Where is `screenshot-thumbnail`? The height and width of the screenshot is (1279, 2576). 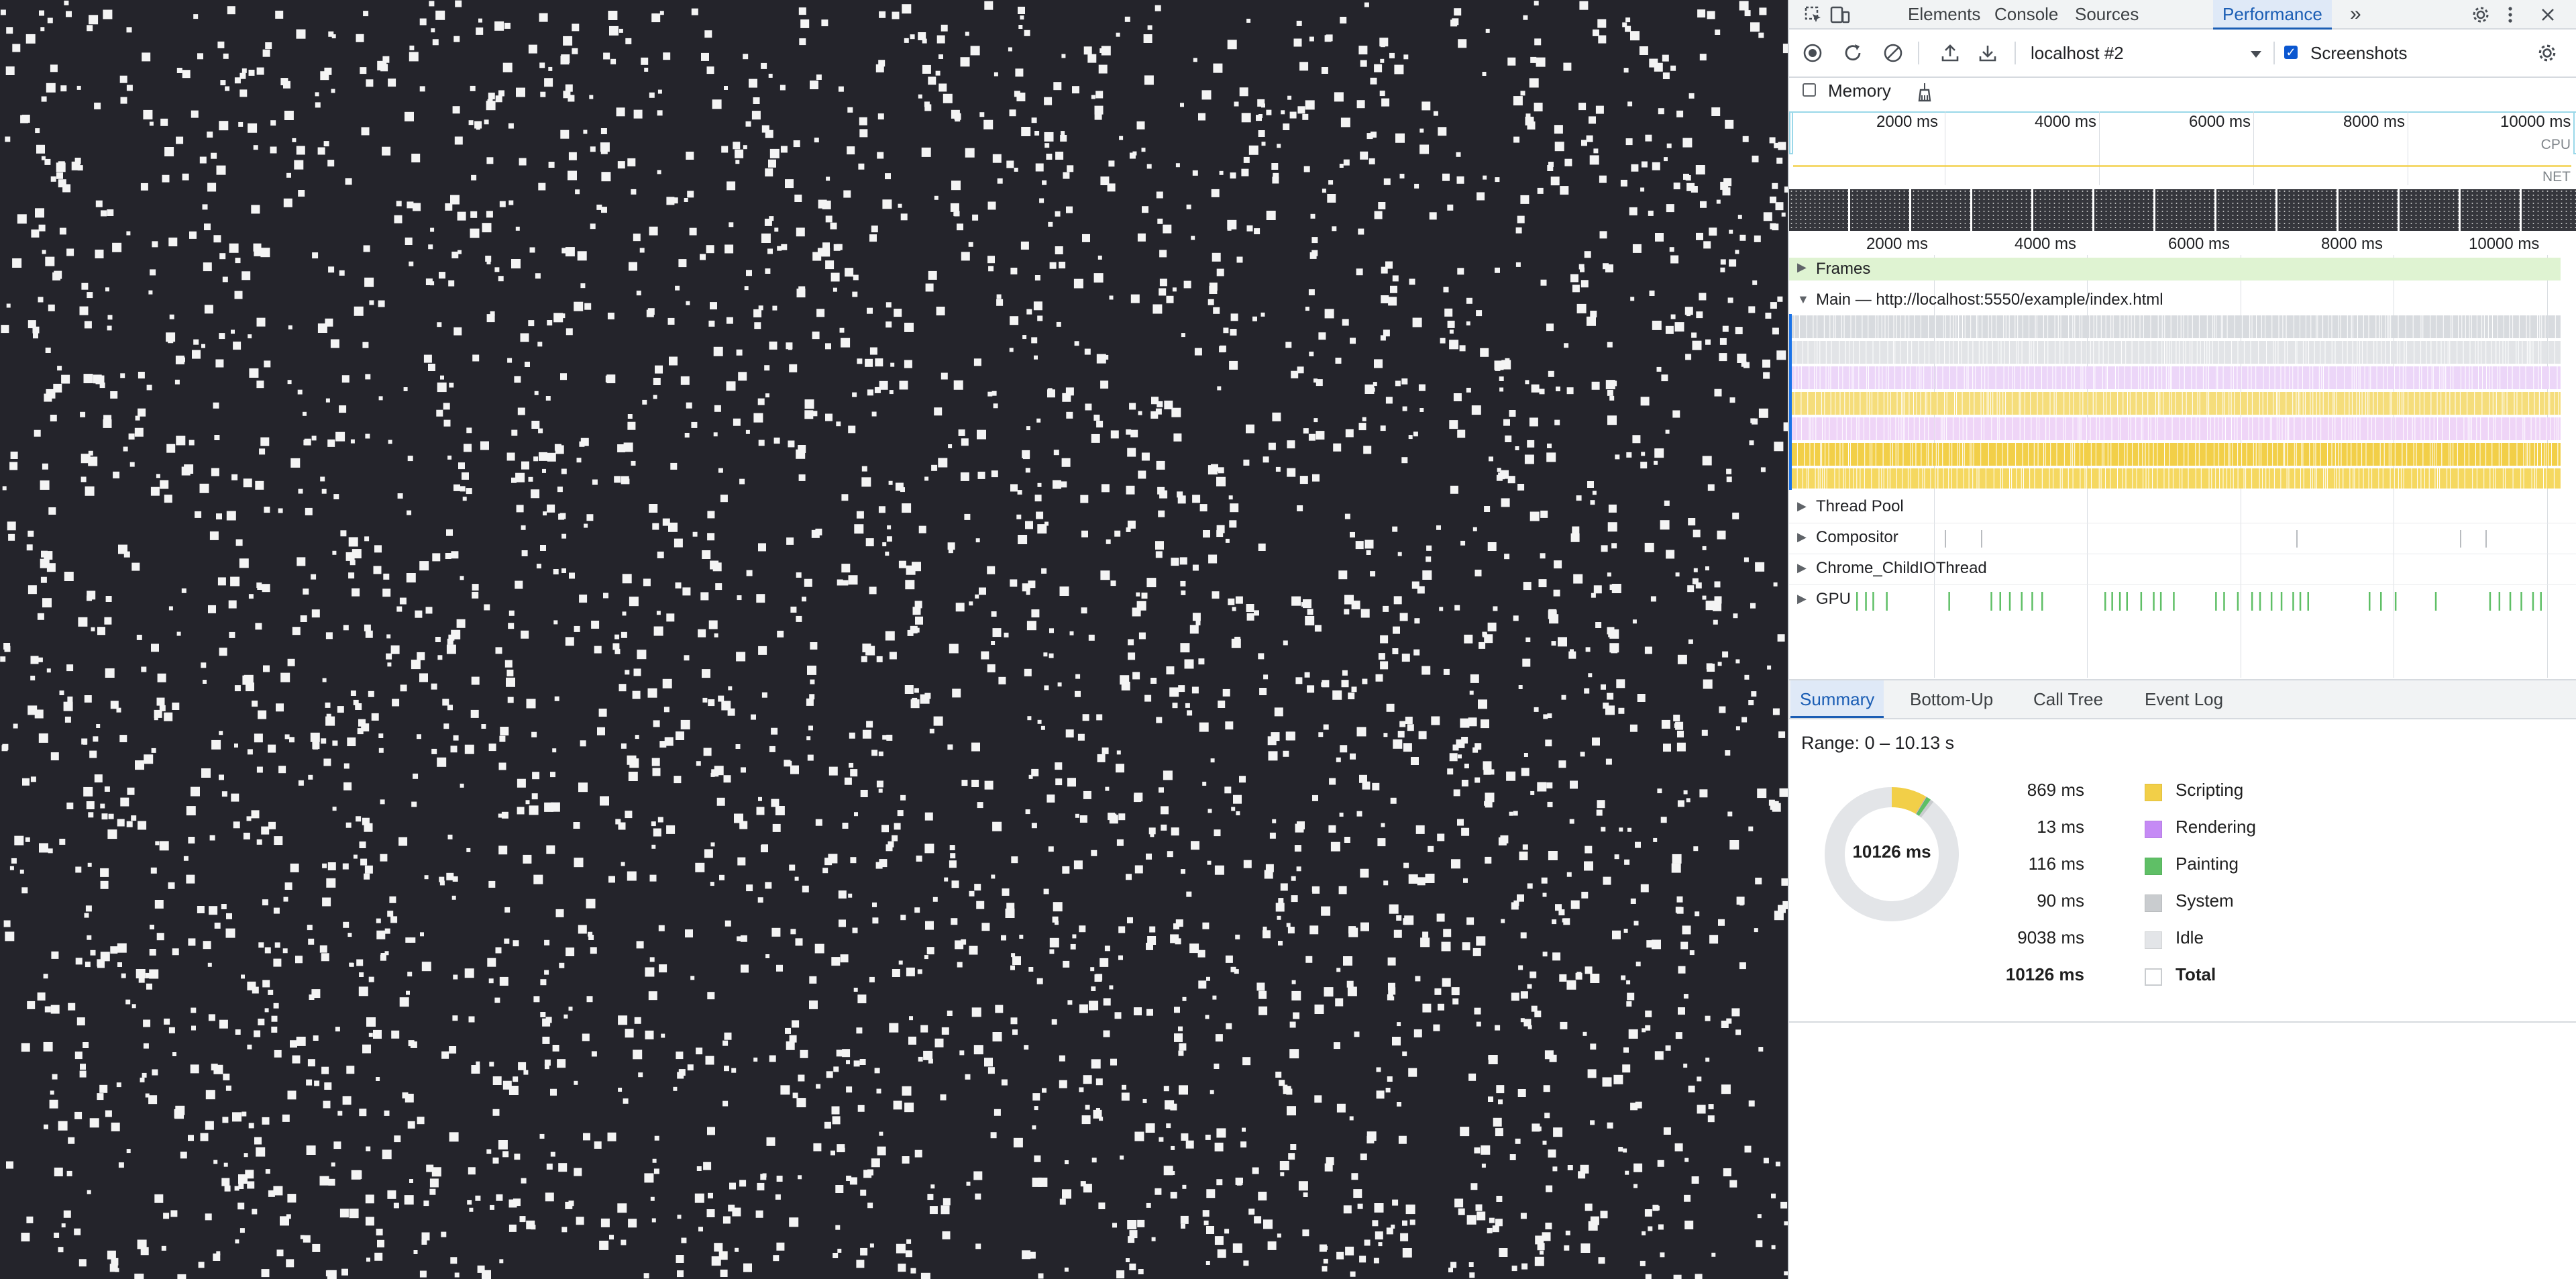 screenshot-thumbnail is located at coordinates (2184, 210).